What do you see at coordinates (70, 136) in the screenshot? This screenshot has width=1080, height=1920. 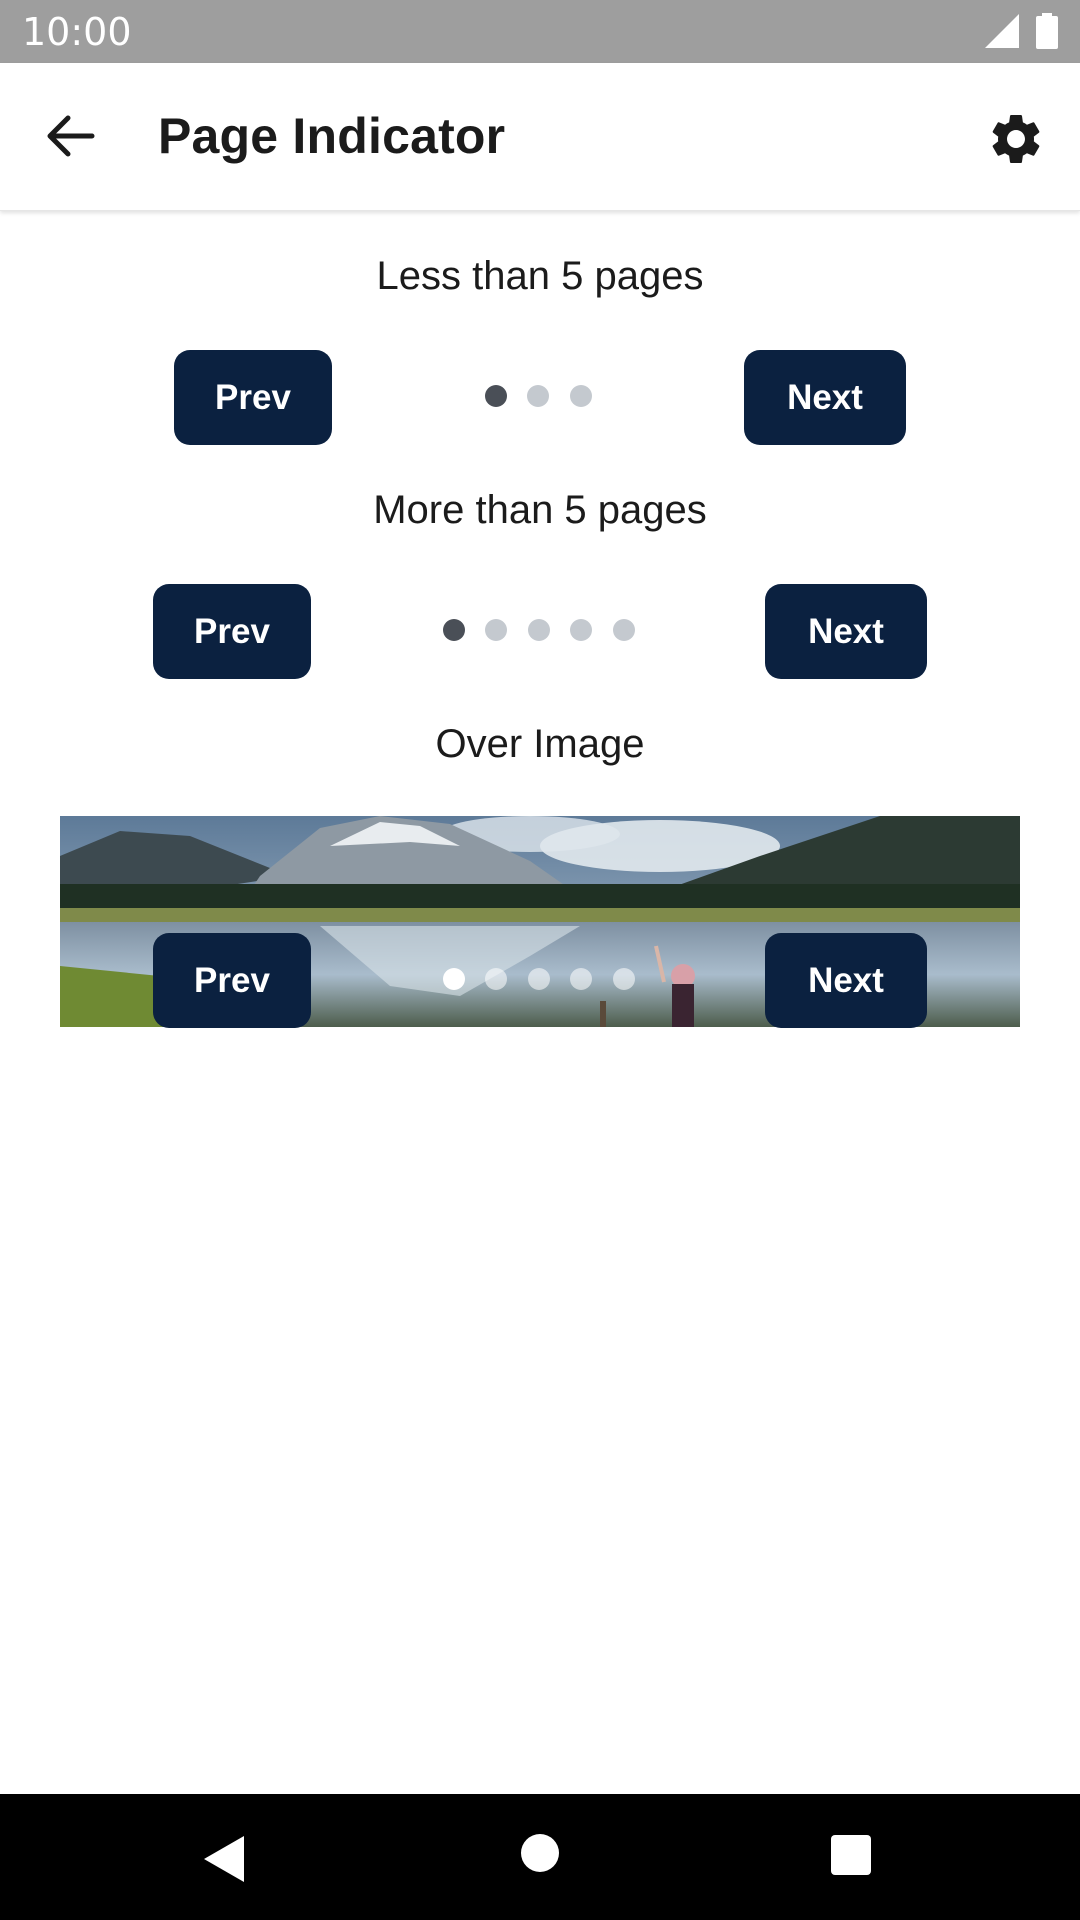 I see `back-arrow-icon` at bounding box center [70, 136].